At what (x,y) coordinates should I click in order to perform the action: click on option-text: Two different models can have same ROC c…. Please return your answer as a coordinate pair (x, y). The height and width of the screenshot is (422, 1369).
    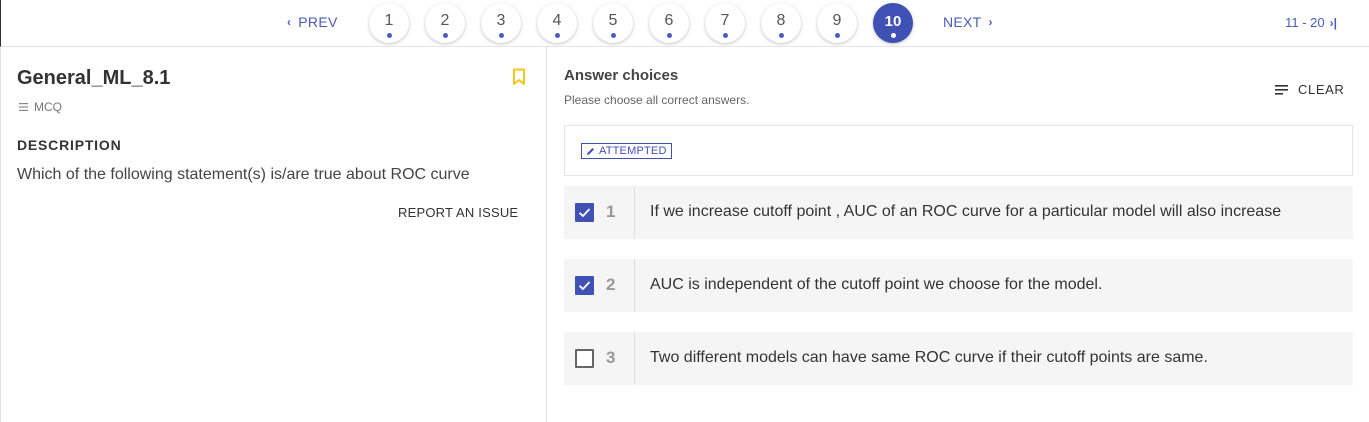
    Looking at the image, I should click on (929, 357).